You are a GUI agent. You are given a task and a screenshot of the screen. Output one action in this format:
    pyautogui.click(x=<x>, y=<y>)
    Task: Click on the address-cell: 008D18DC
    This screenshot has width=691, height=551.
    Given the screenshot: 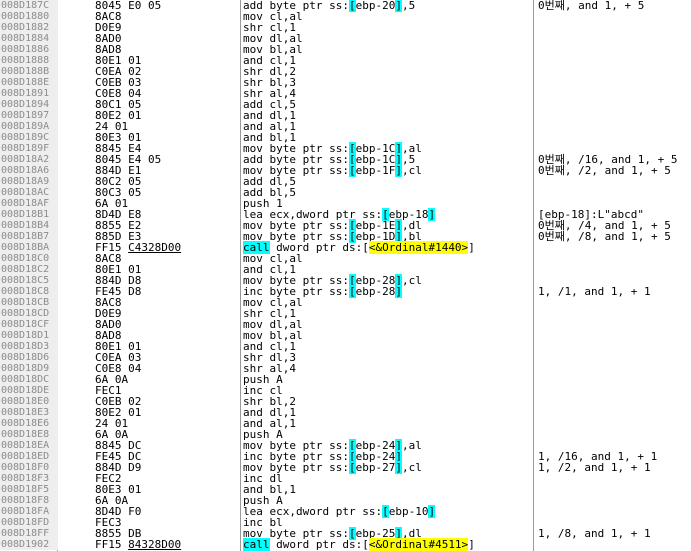 What is the action you would take?
    pyautogui.click(x=29, y=379)
    